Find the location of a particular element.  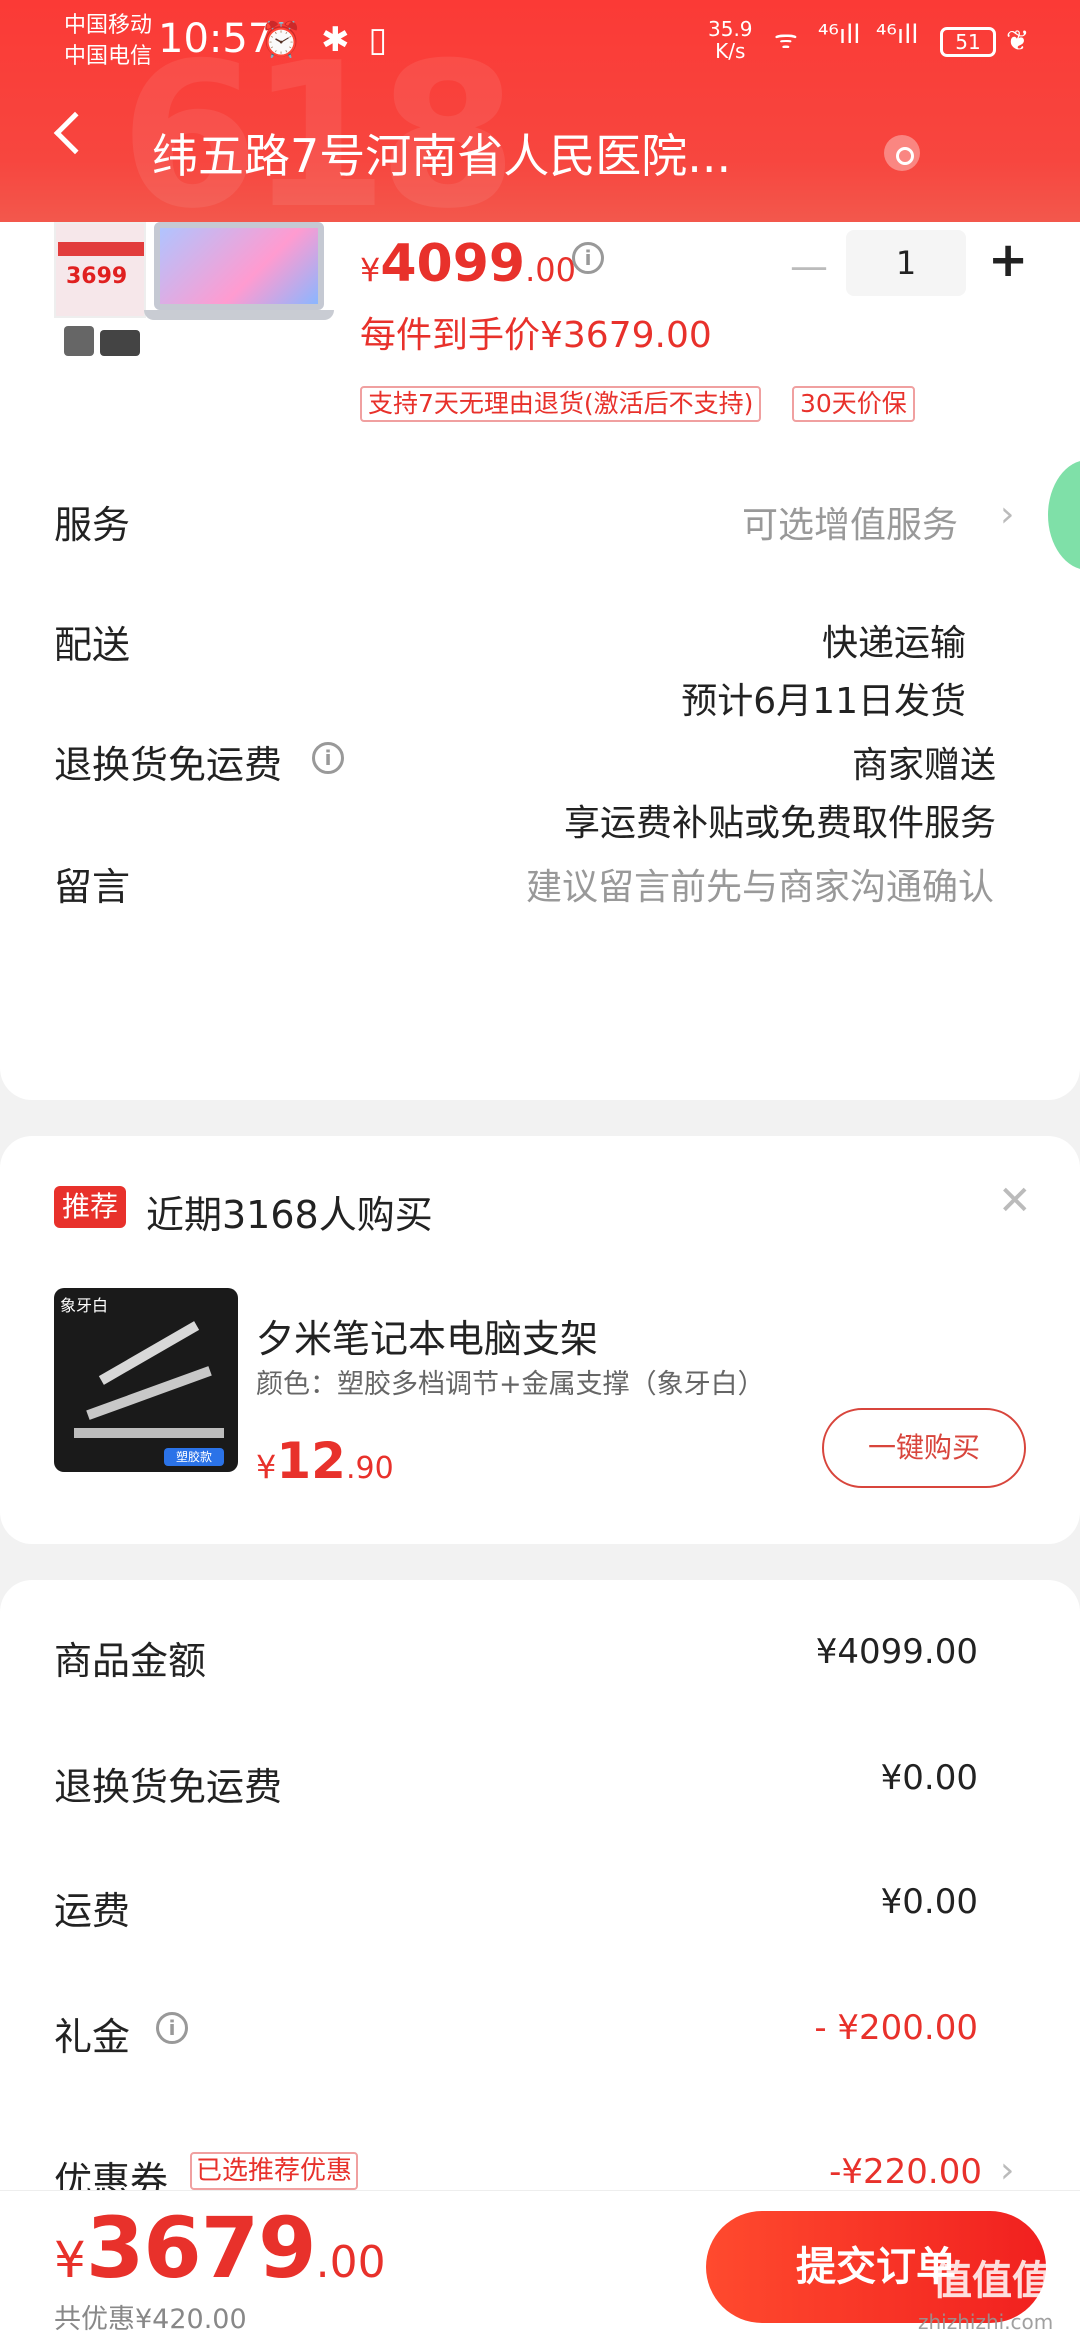

goods-amount-value: ¥4099.00 is located at coordinates (896, 1652).